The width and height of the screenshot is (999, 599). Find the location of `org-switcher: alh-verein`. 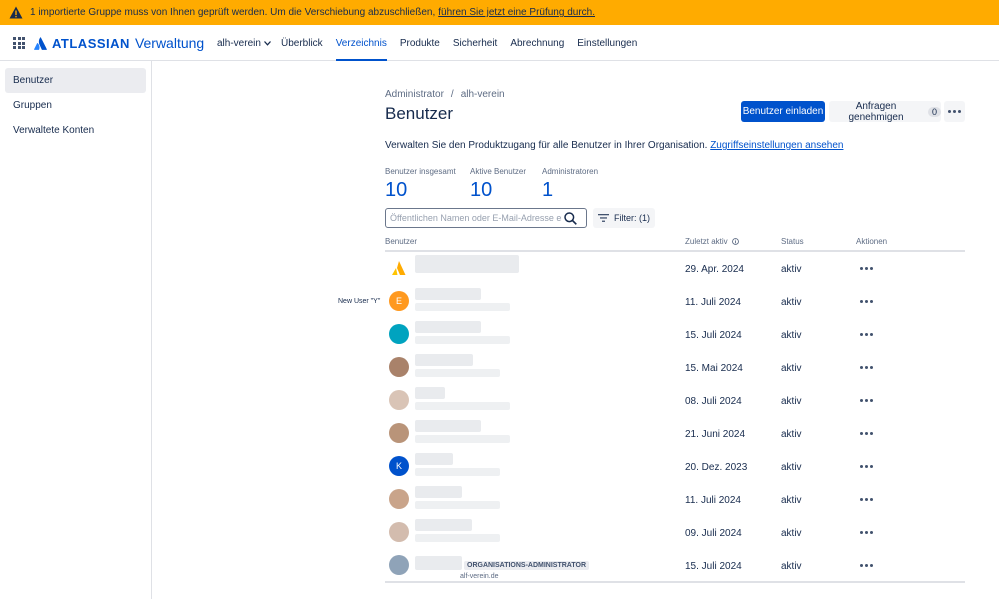

org-switcher: alh-verein is located at coordinates (244, 43).